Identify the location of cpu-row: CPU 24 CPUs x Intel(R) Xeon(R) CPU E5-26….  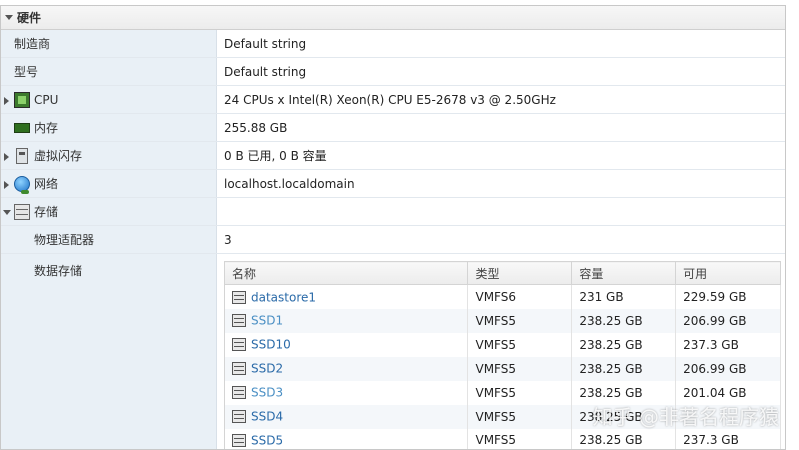
(393, 100).